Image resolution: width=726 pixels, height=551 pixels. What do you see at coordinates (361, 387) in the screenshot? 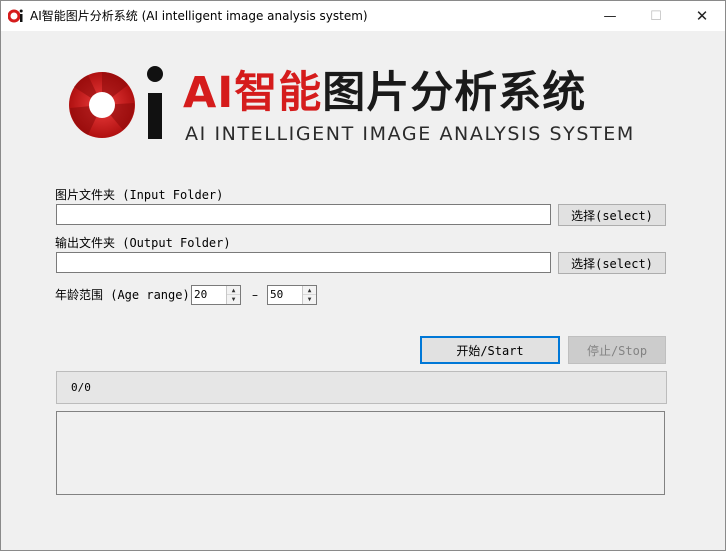
I see `progress-bar: 0/0` at bounding box center [361, 387].